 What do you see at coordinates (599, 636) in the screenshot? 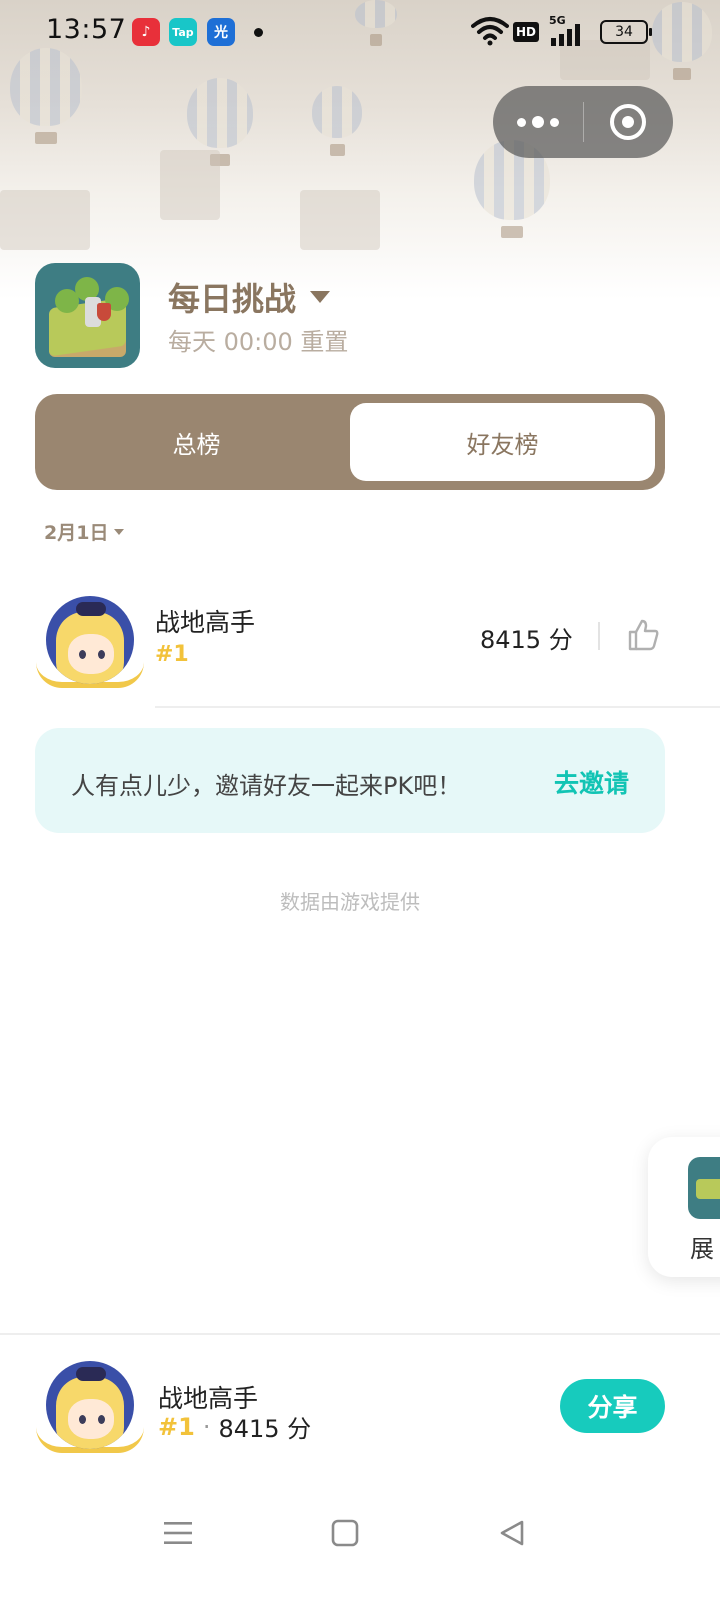
I see `row-divider-vertical` at bounding box center [599, 636].